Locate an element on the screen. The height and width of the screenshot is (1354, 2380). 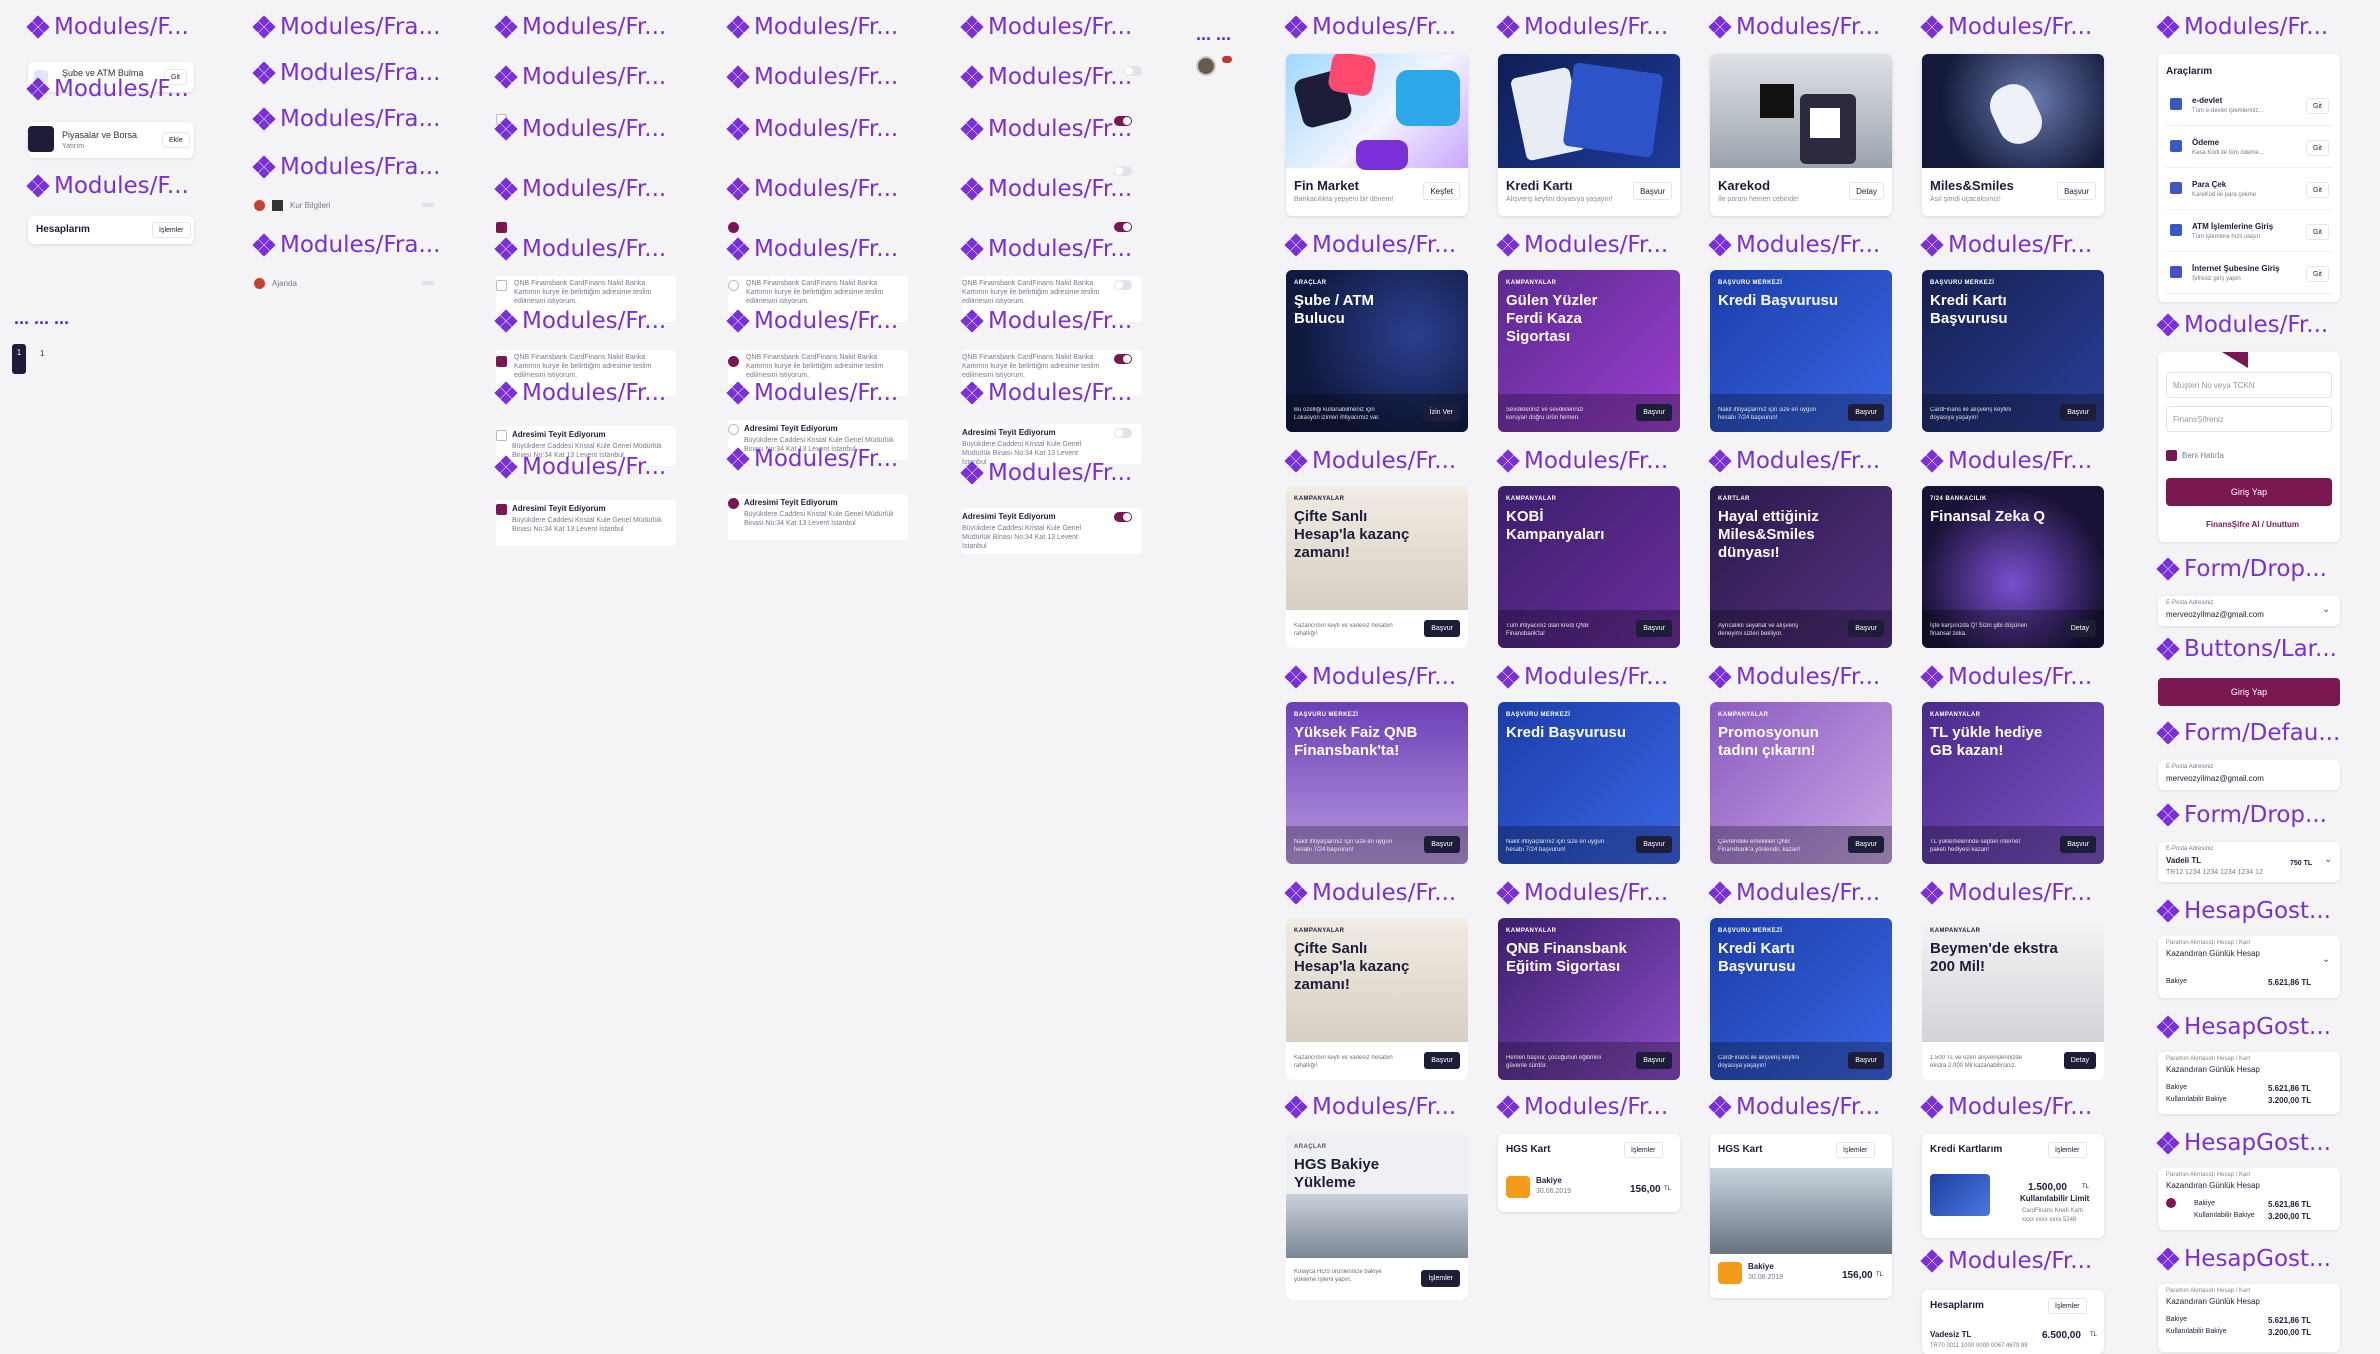
product-card-karekod: Karekod İle paranı hemen cebinde! Detay is located at coordinates (1801, 135).